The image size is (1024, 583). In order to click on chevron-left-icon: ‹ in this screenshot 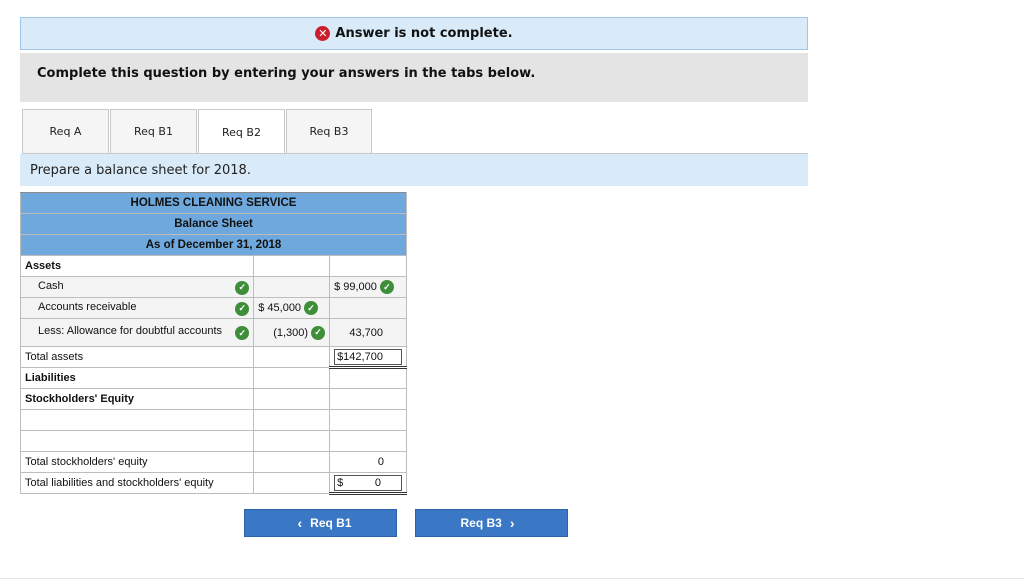, I will do `click(300, 523)`.